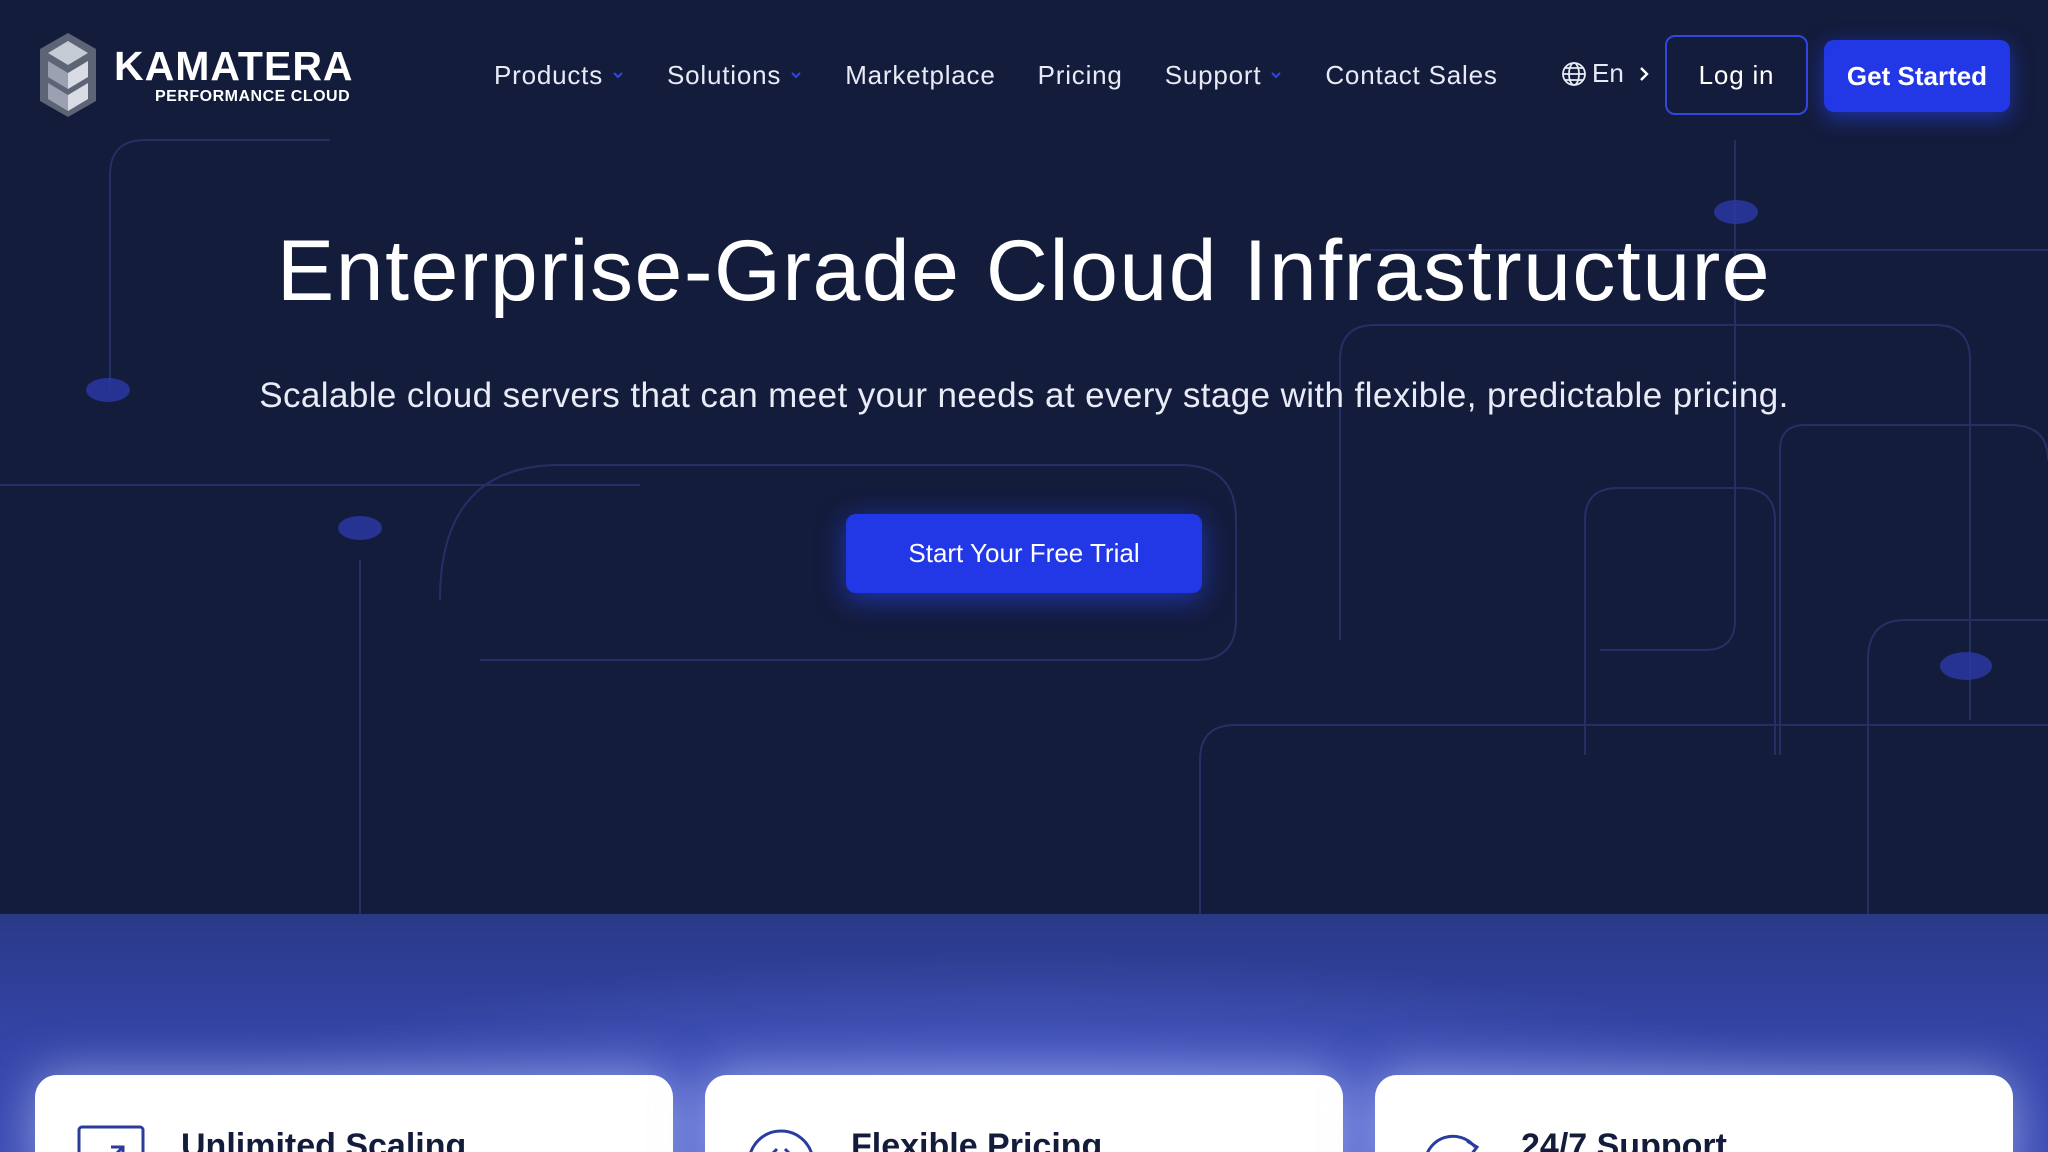  I want to click on hero-title: Enterprise-Grade Cloud Infrastructure, so click(1024, 271).